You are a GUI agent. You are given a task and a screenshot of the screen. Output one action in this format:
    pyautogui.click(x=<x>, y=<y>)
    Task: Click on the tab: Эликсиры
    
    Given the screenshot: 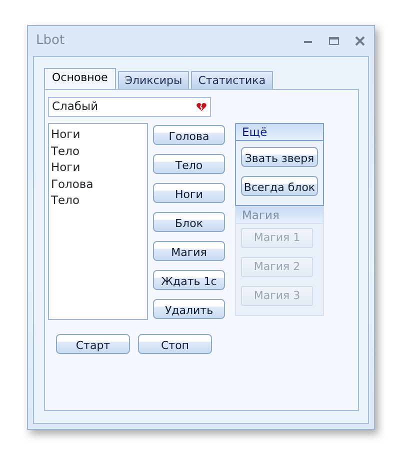 What is the action you would take?
    pyautogui.click(x=154, y=80)
    